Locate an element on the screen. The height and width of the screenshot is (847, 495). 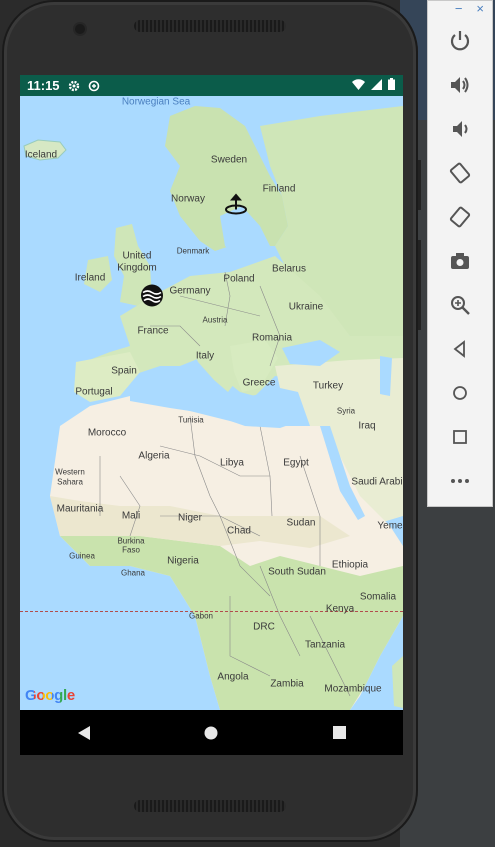
map-label-burkina-1: Burkina is located at coordinates (131, 541).